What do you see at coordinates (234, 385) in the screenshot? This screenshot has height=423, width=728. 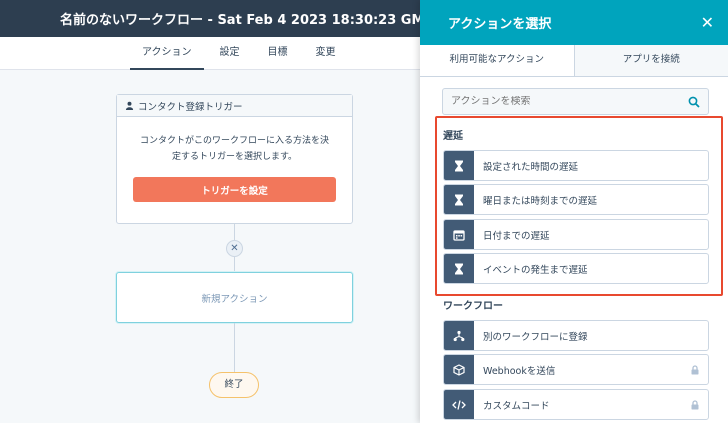 I see `end-node: 終了` at bounding box center [234, 385].